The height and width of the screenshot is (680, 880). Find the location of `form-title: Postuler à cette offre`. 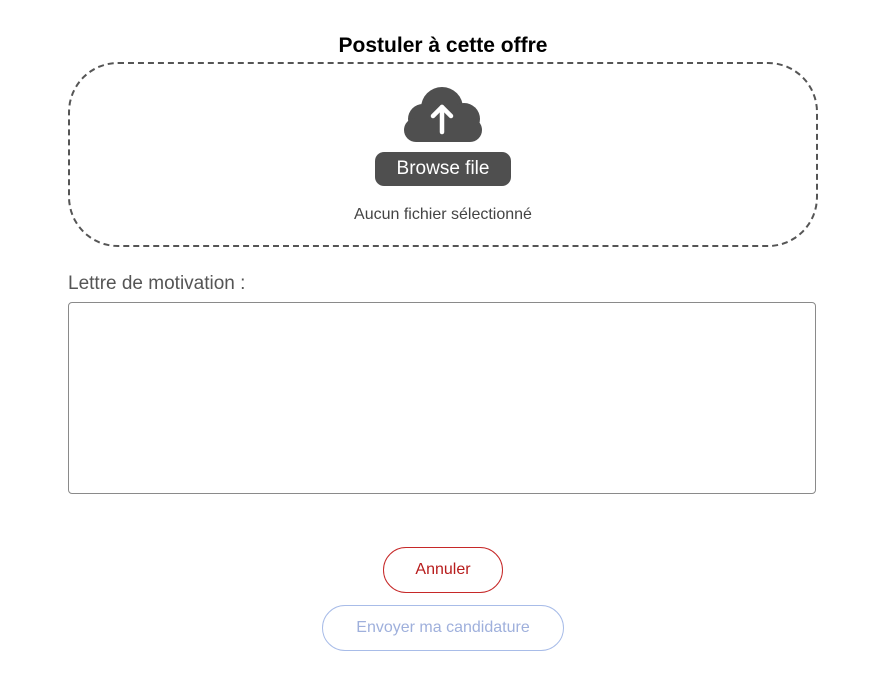

form-title: Postuler à cette offre is located at coordinates (443, 45).